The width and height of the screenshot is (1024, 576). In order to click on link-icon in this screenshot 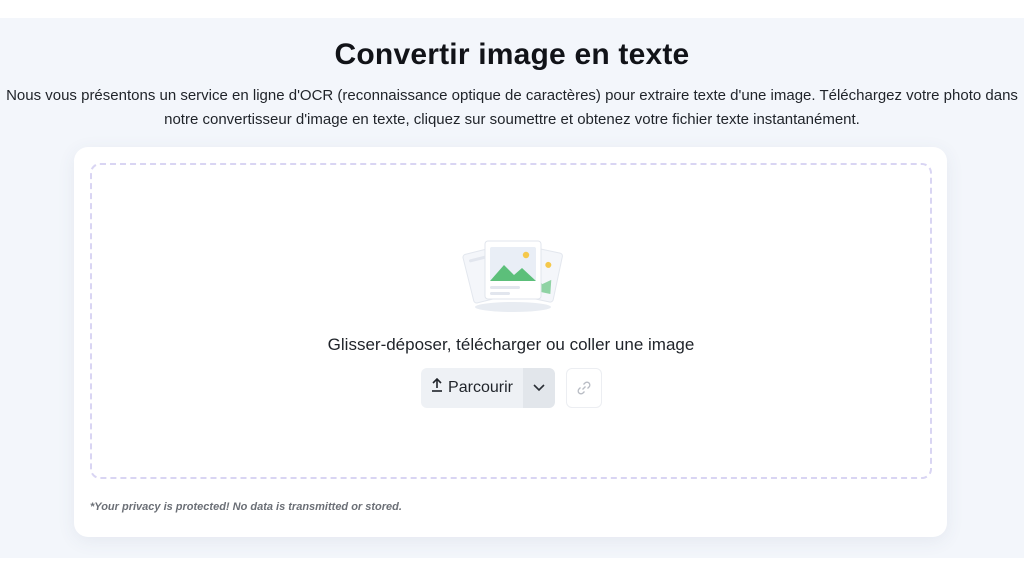, I will do `click(584, 388)`.